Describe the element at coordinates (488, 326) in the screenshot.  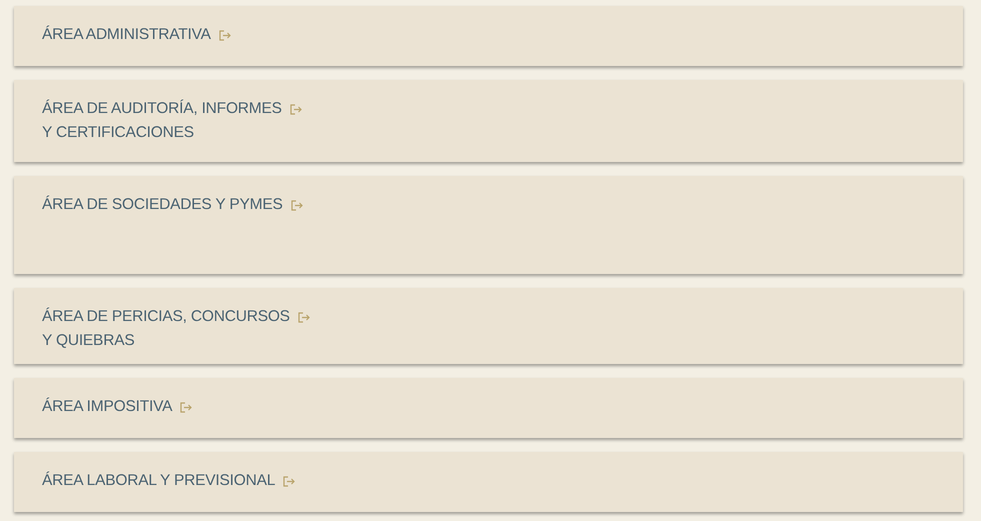
I see `area-card: ÁREA DE PERICIAS, CONCURSOS Y QUIEBRAS` at that location.